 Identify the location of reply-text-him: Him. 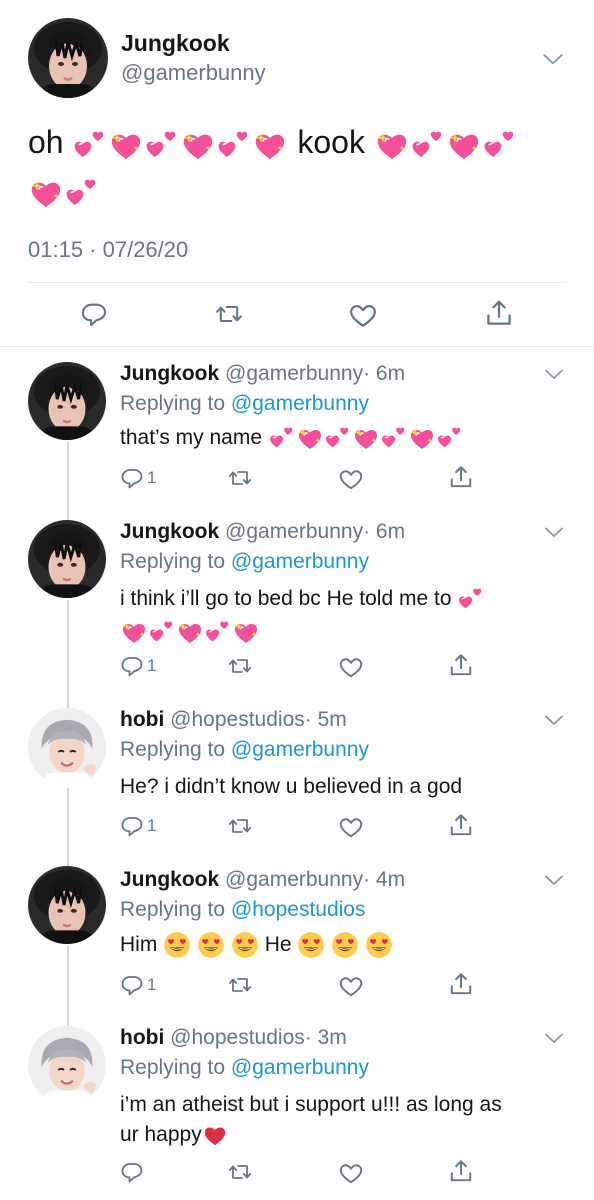
(139, 944).